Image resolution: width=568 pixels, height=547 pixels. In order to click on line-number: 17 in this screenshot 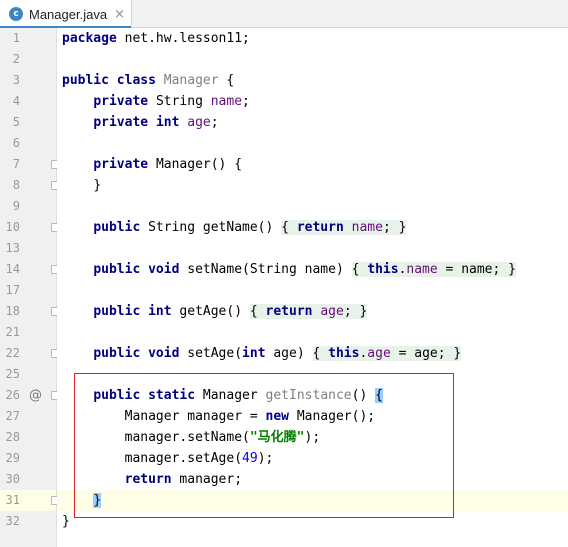, I will do `click(12, 290)`.